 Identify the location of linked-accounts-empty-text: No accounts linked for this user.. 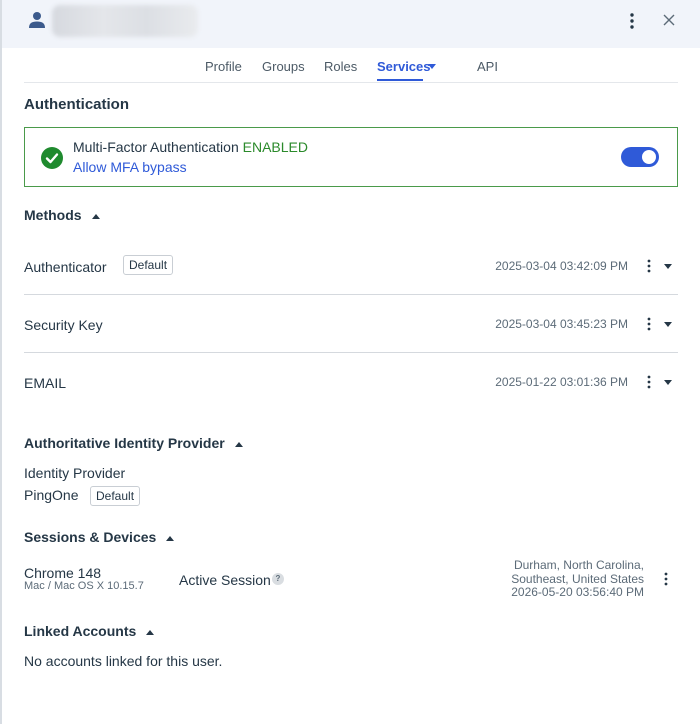
(123, 661).